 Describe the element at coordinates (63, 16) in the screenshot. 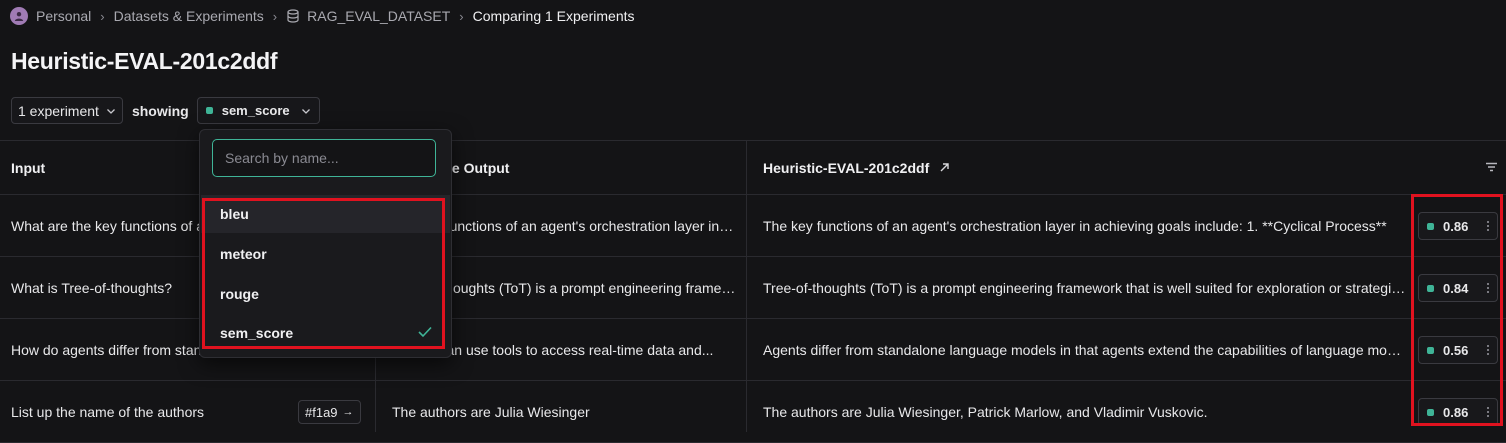

I see `breadcrumb-personal: Personal` at that location.